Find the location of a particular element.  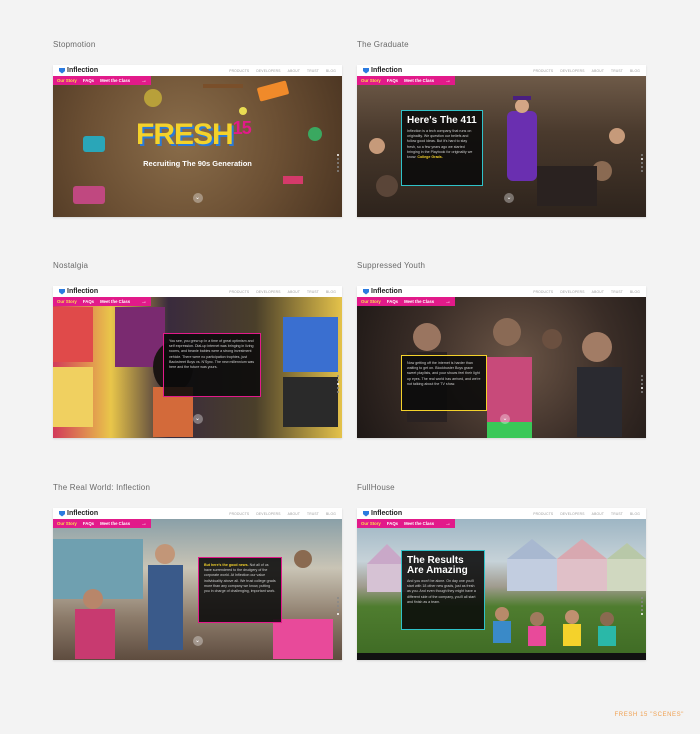

tagline: Recruiting The 90s Generation is located at coordinates (197, 163).